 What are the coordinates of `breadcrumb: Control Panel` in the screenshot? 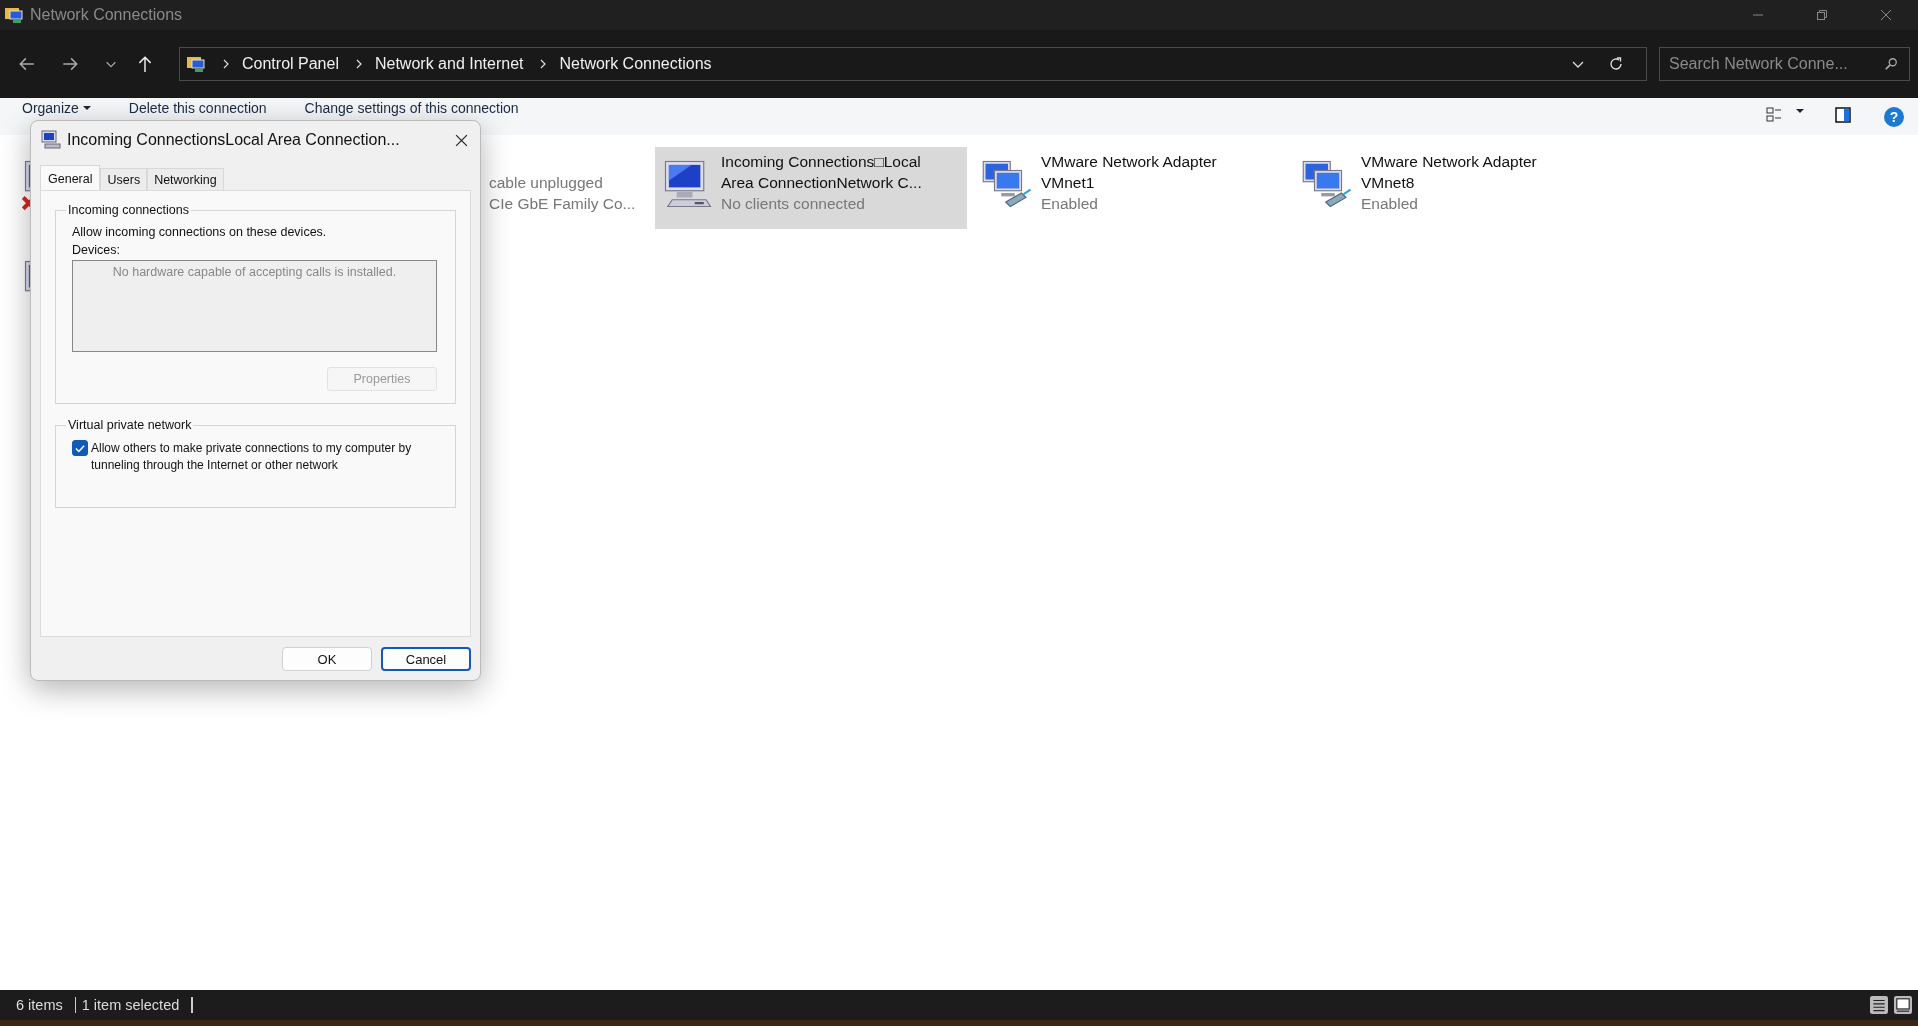 It's located at (290, 64).